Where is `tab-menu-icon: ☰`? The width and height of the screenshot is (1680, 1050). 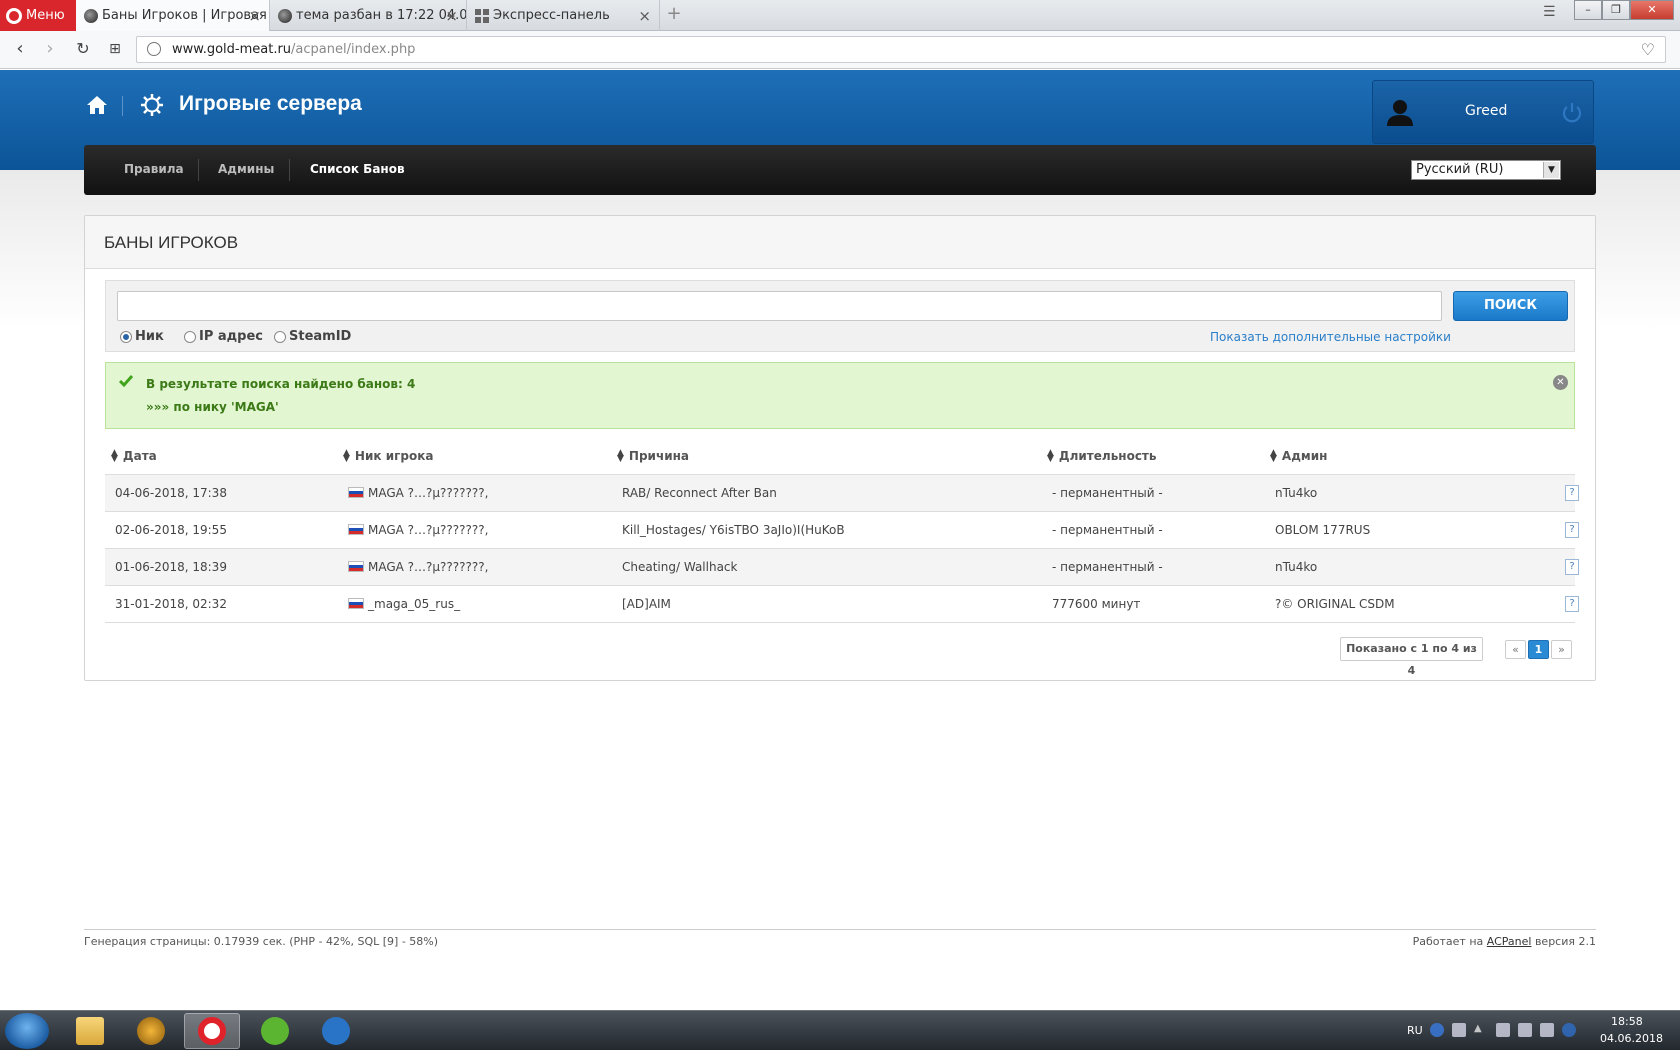 tab-menu-icon: ☰ is located at coordinates (1549, 12).